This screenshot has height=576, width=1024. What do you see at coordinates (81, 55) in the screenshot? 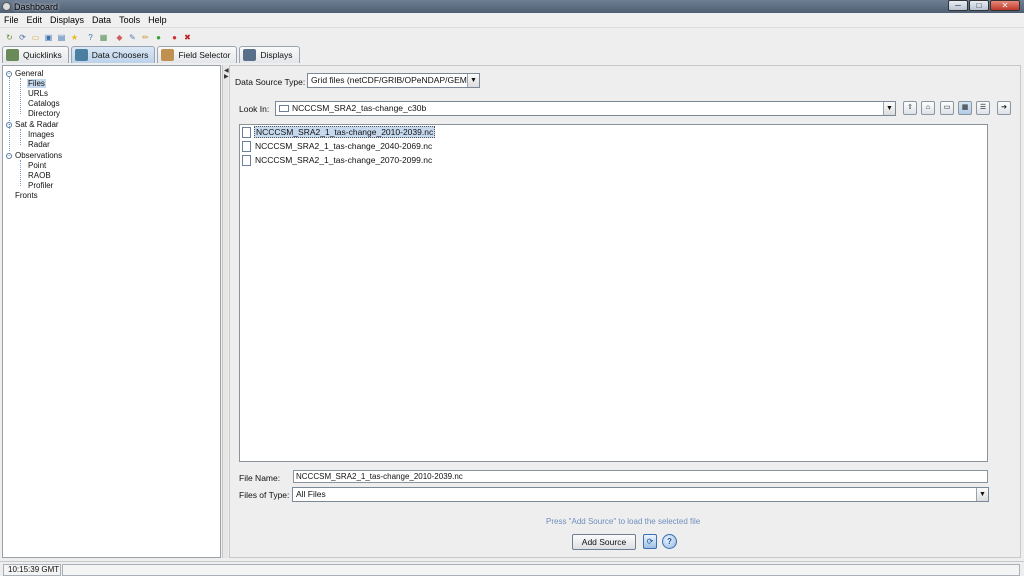
I see `data-choosers-icon` at bounding box center [81, 55].